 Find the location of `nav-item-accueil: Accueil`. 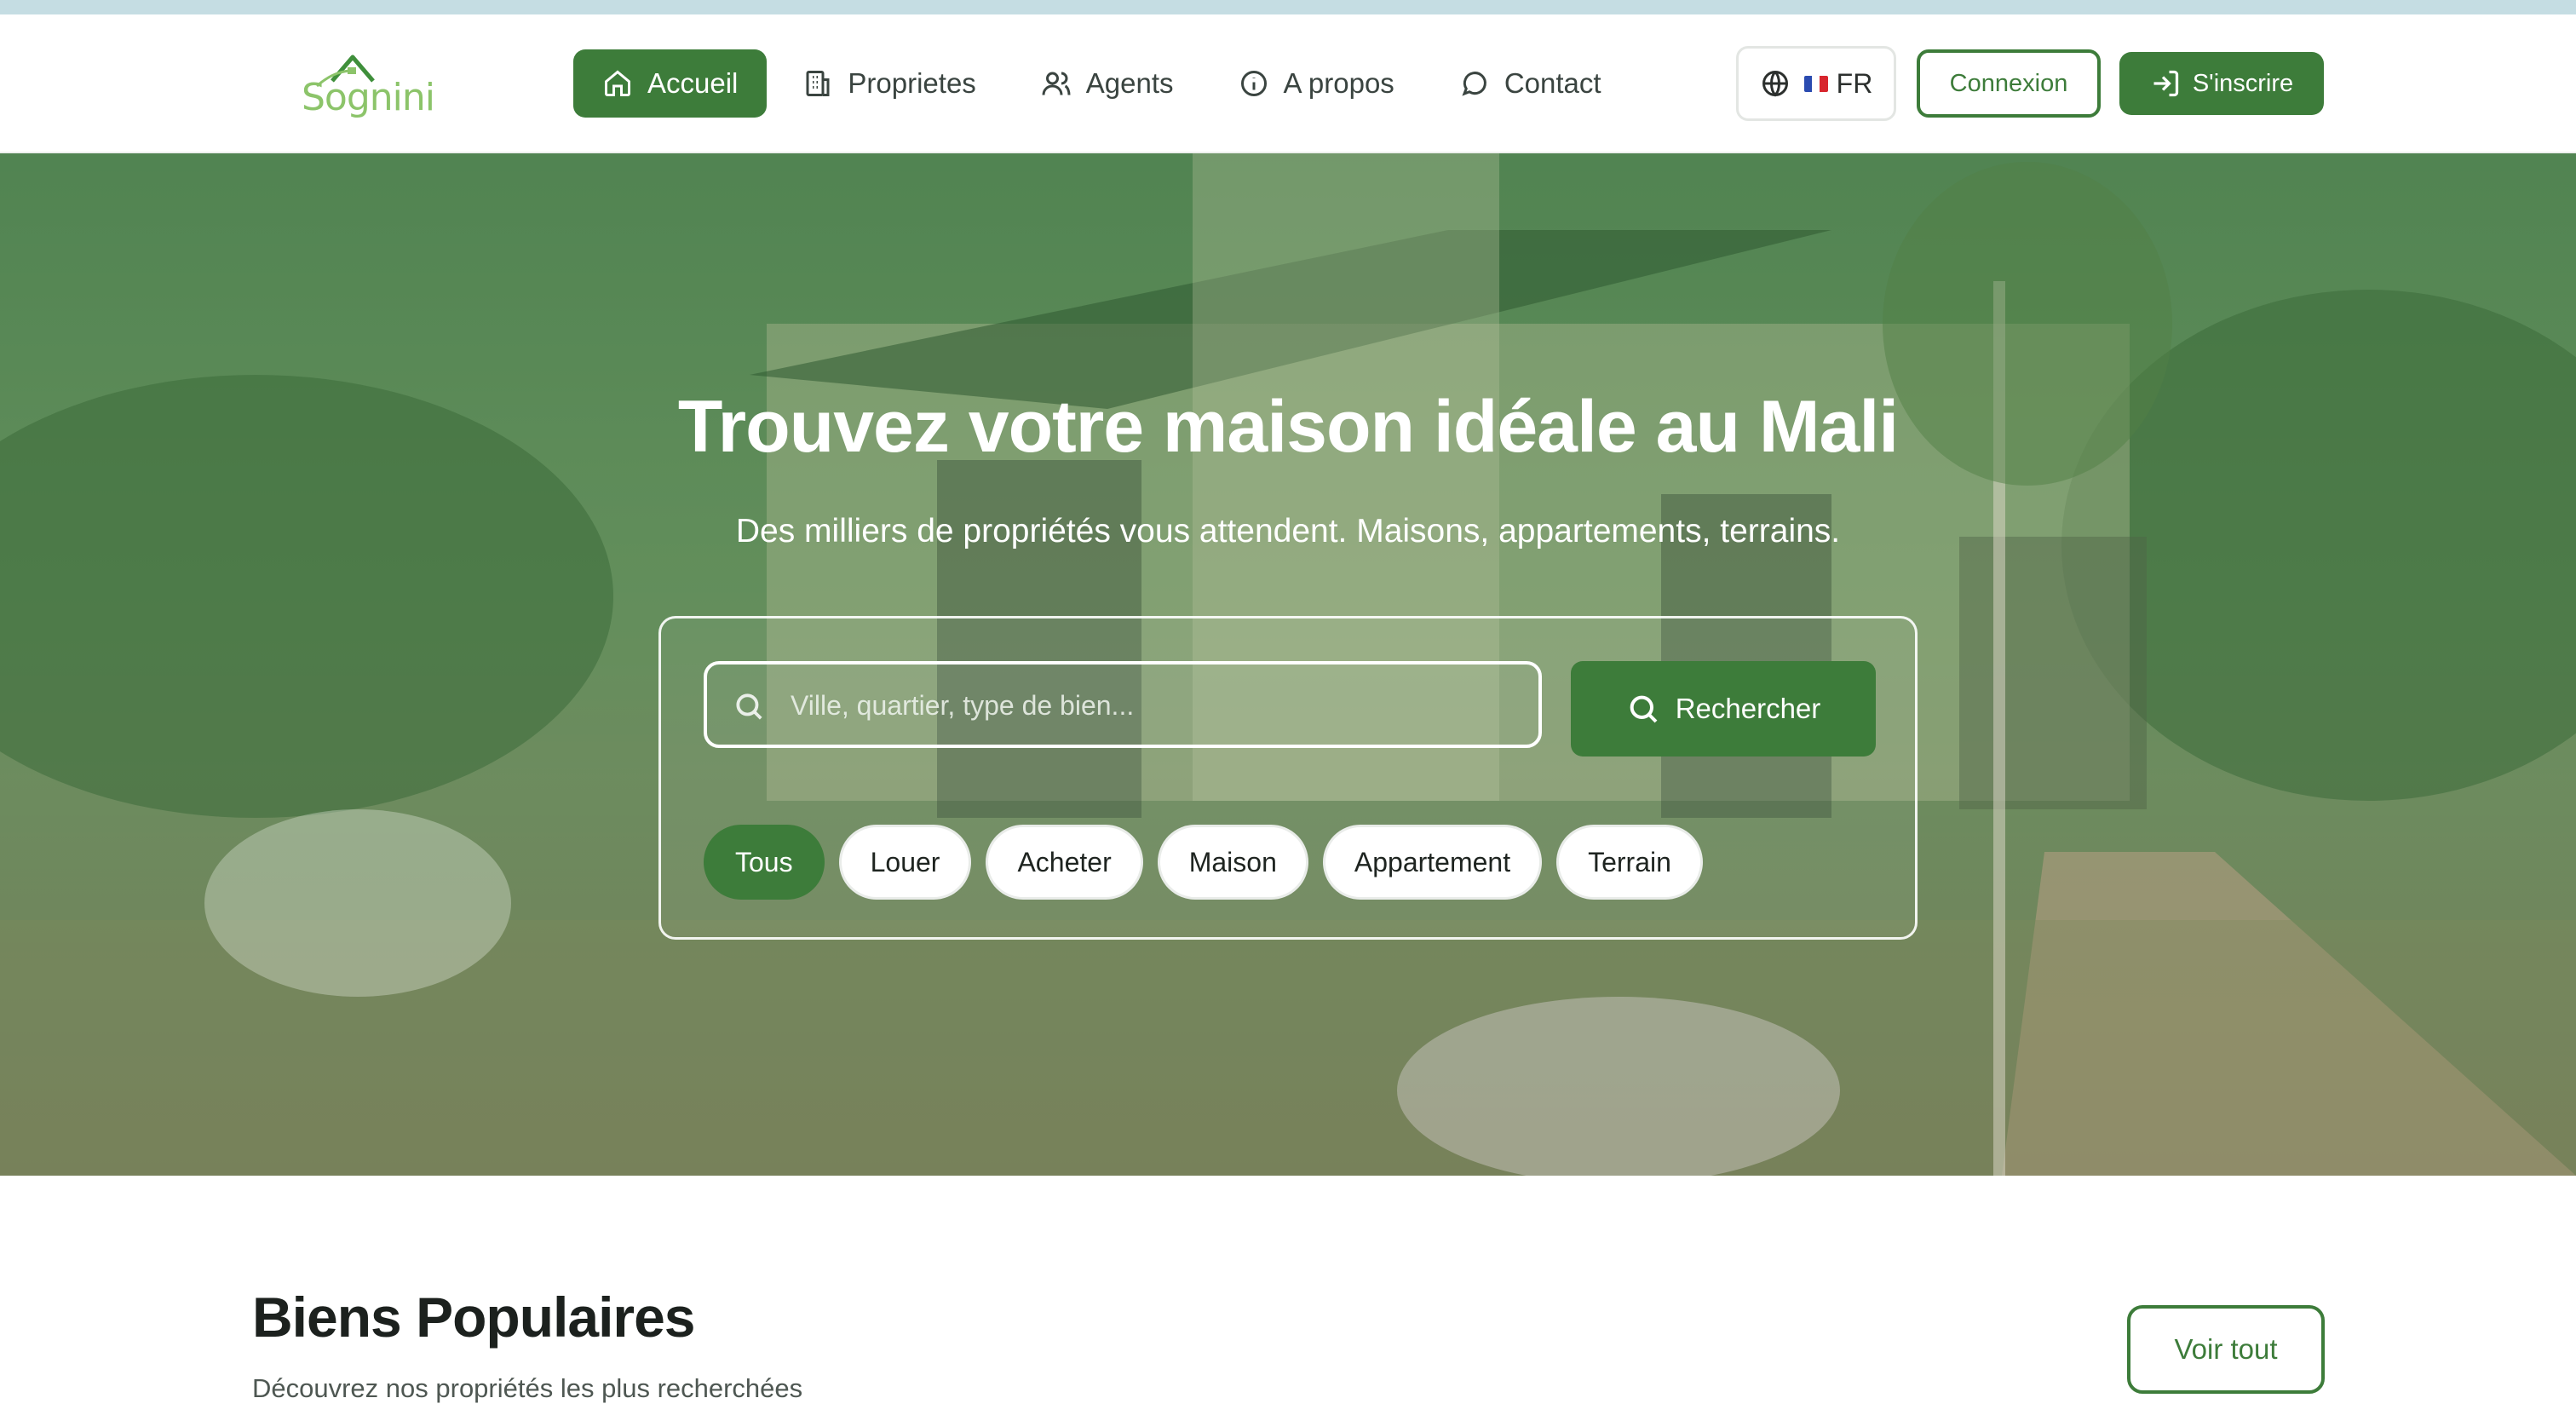

nav-item-accueil: Accueil is located at coordinates (671, 83).